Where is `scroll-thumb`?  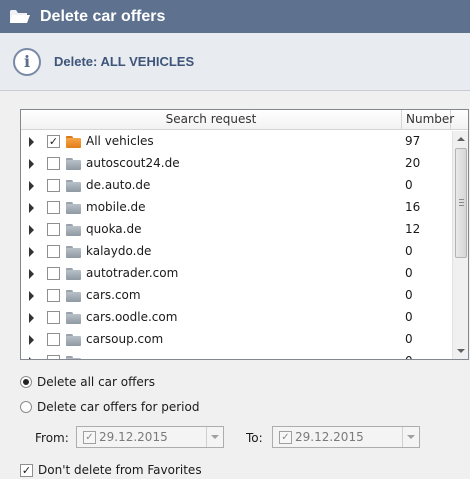 scroll-thumb is located at coordinates (461, 203).